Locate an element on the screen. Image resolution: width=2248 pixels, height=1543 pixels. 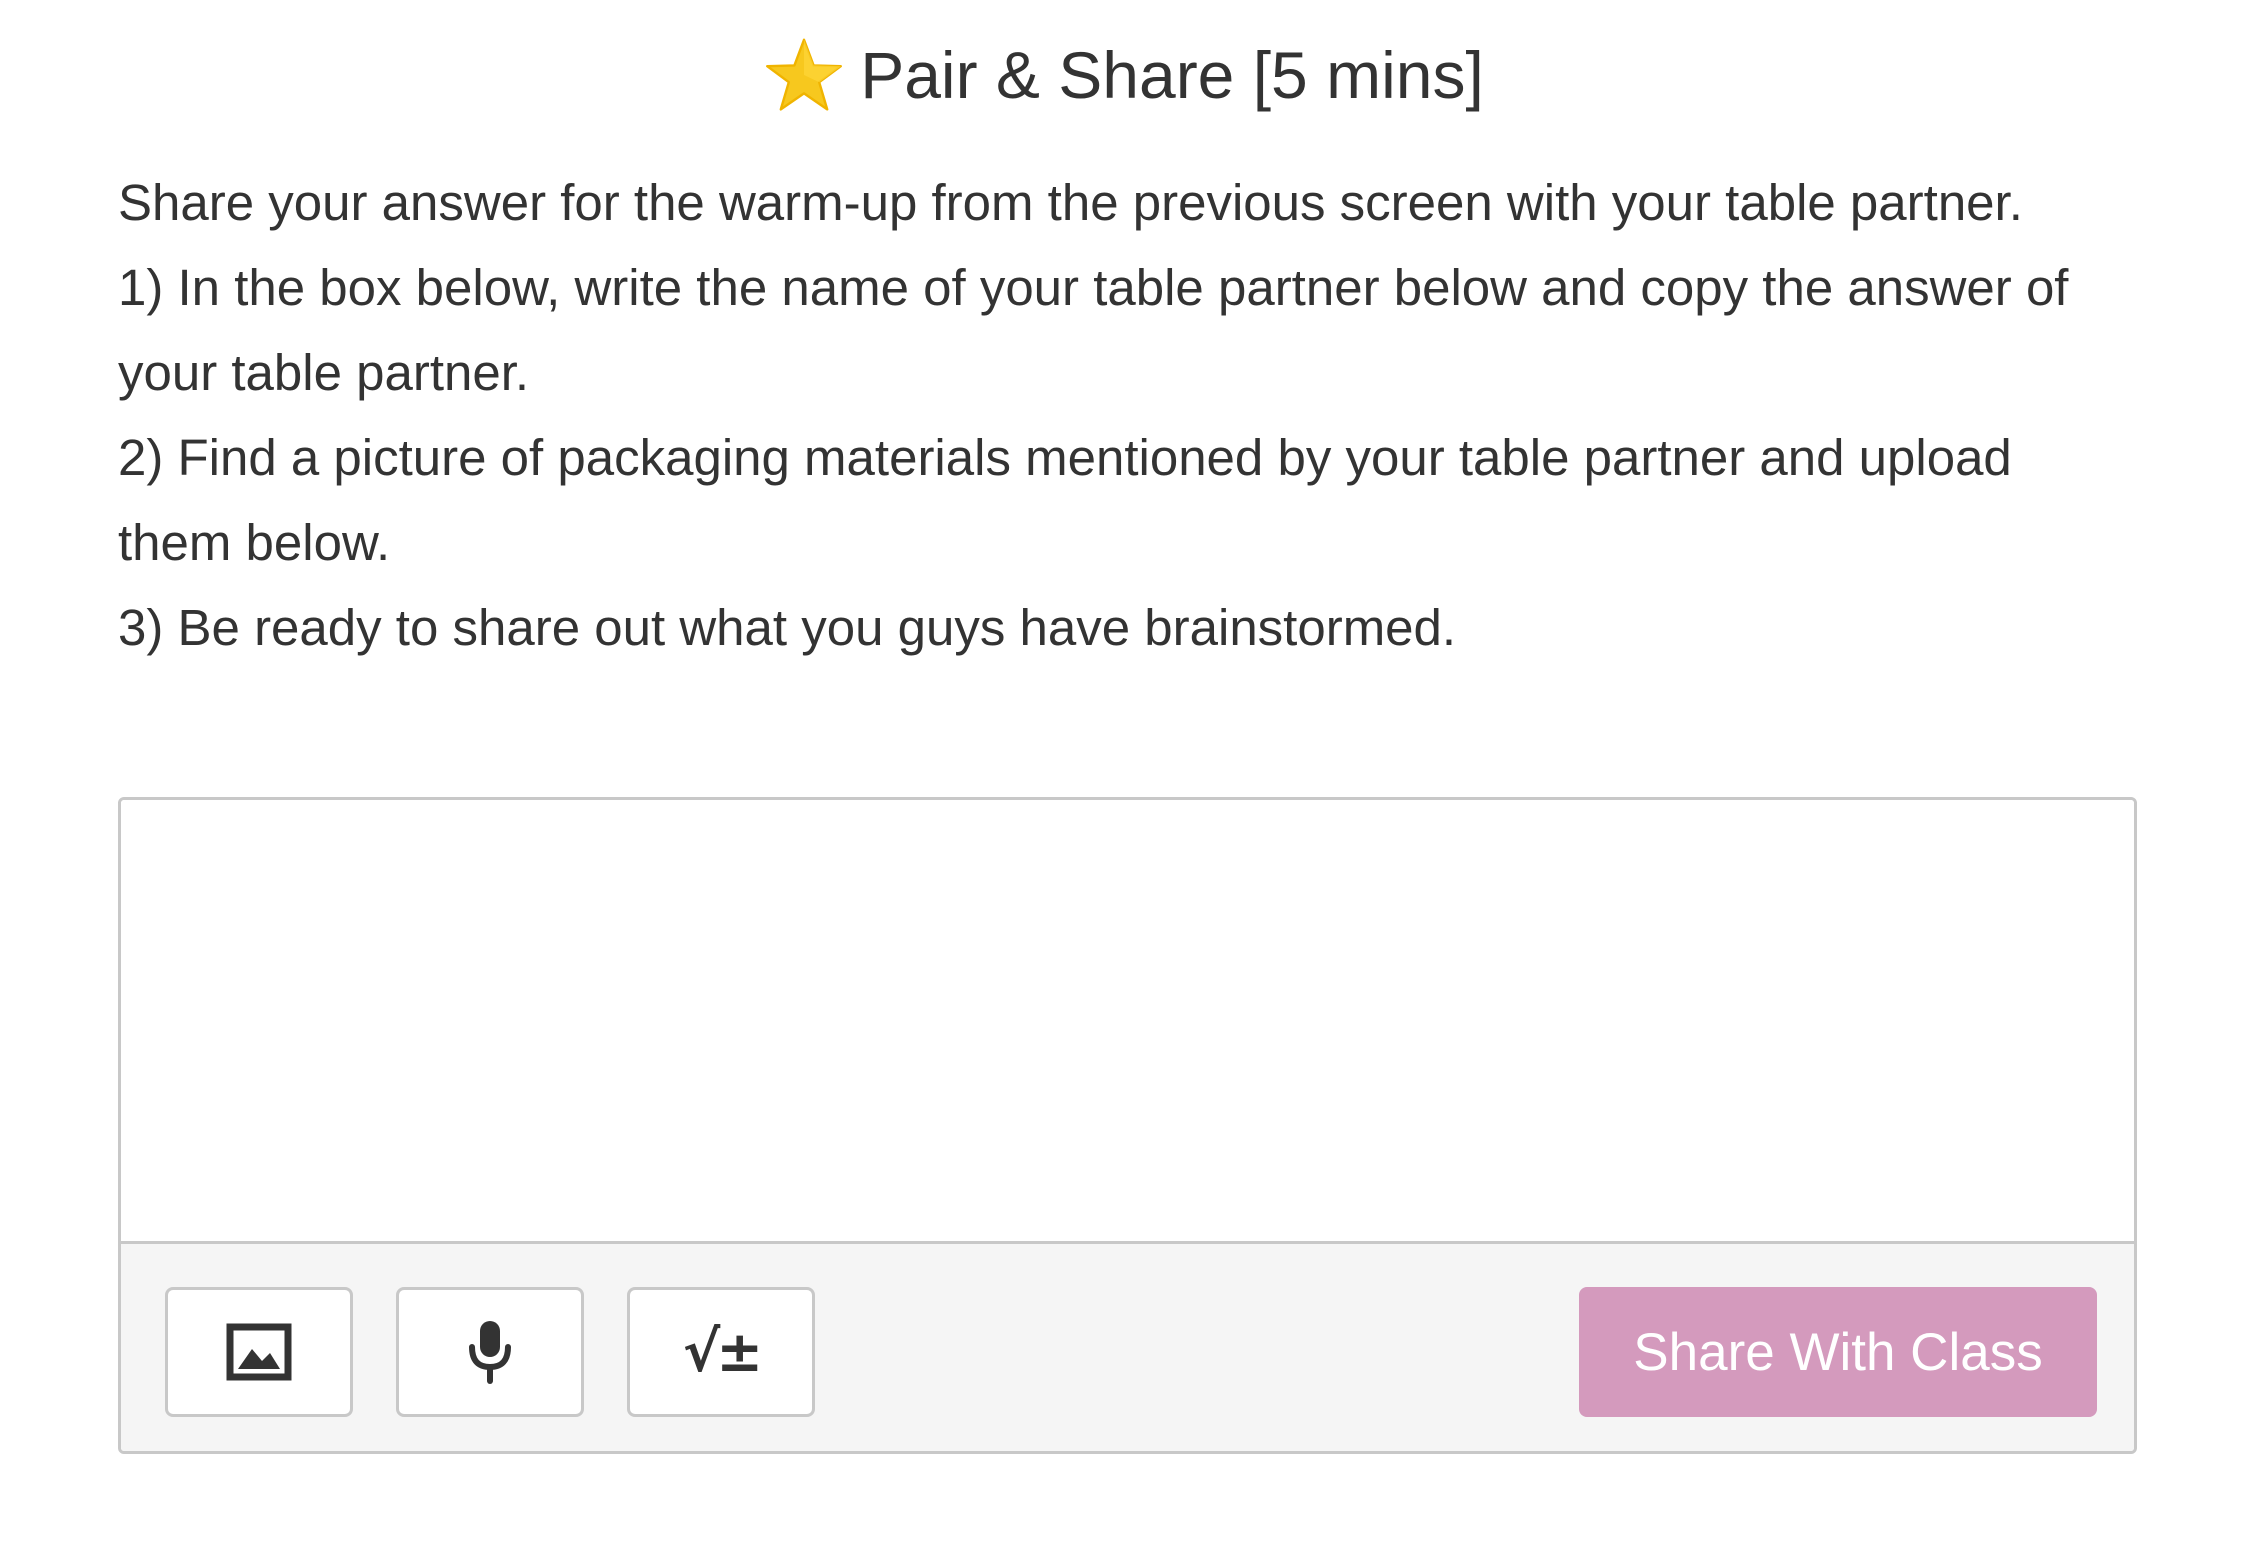
microphone-icon is located at coordinates (490, 1352).